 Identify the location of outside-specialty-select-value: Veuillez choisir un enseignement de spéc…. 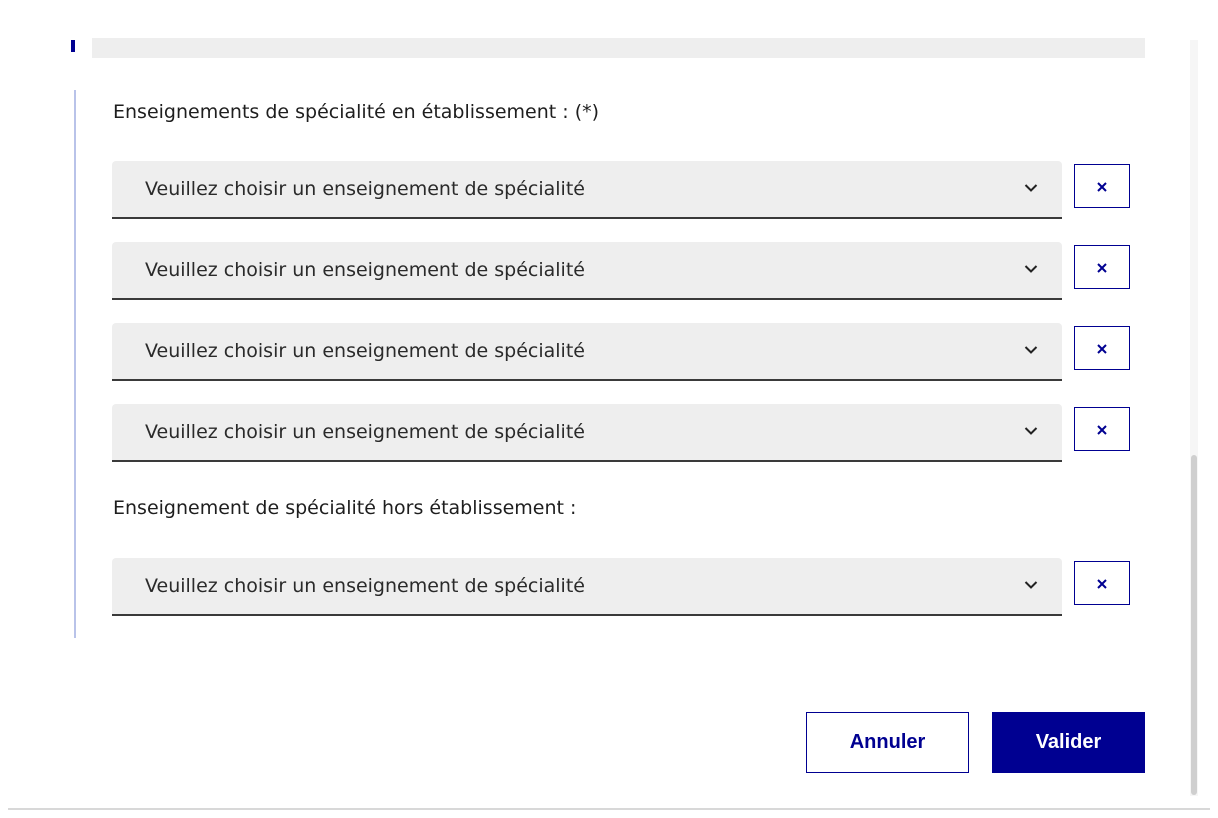
(365, 586).